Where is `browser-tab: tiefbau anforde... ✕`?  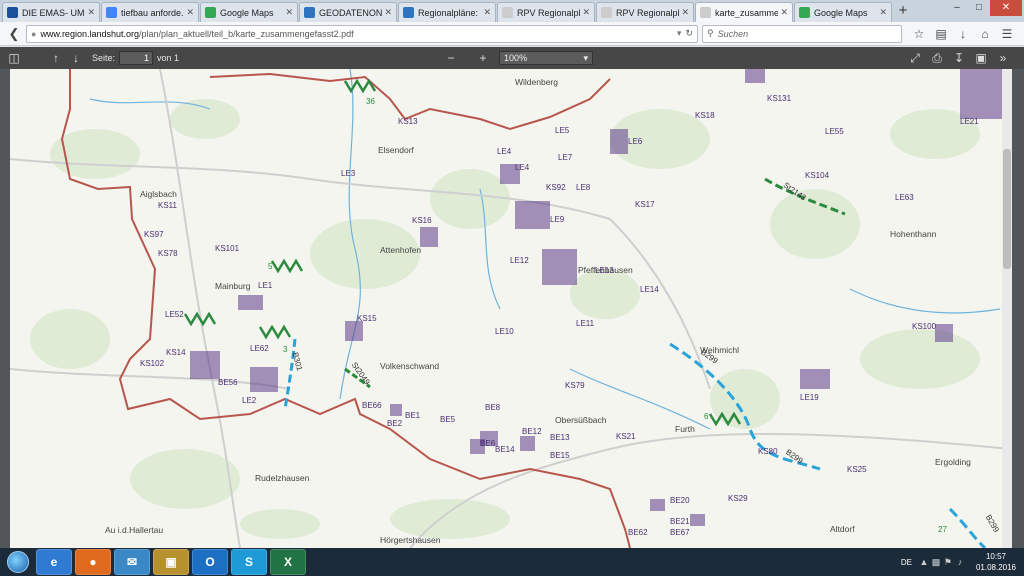 browser-tab: tiefbau anforde... ✕ is located at coordinates (150, 12).